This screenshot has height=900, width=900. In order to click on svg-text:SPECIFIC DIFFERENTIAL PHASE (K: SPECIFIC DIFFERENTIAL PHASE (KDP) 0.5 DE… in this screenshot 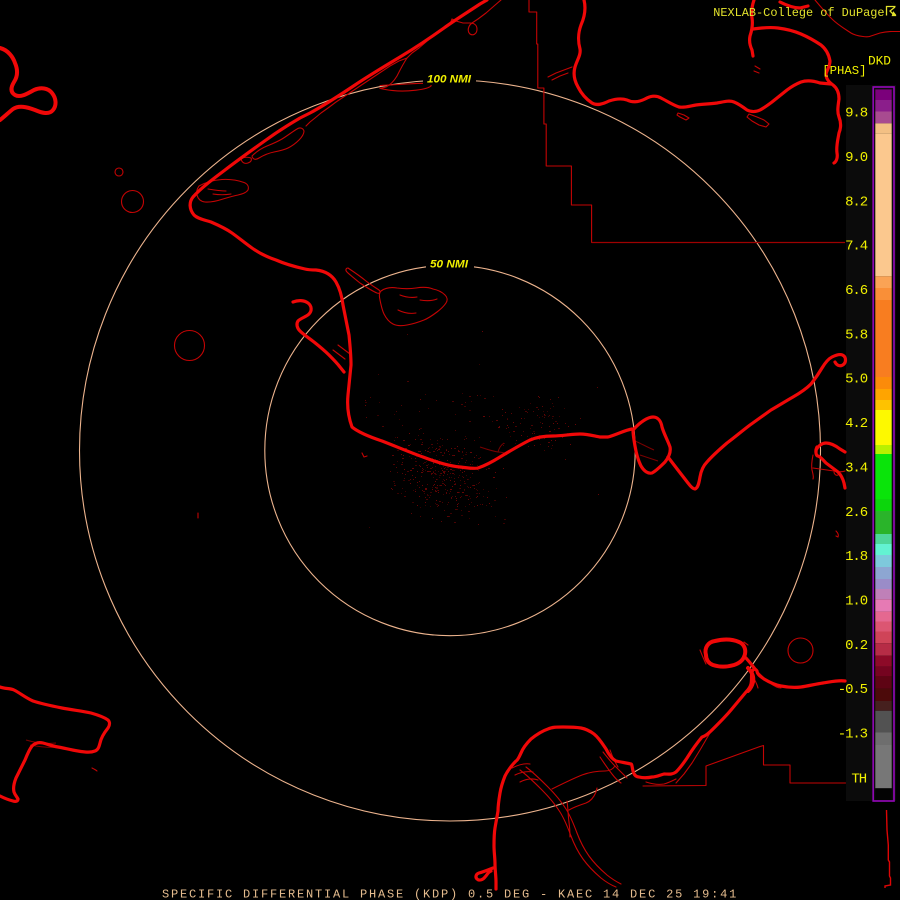, I will do `click(450, 894)`.